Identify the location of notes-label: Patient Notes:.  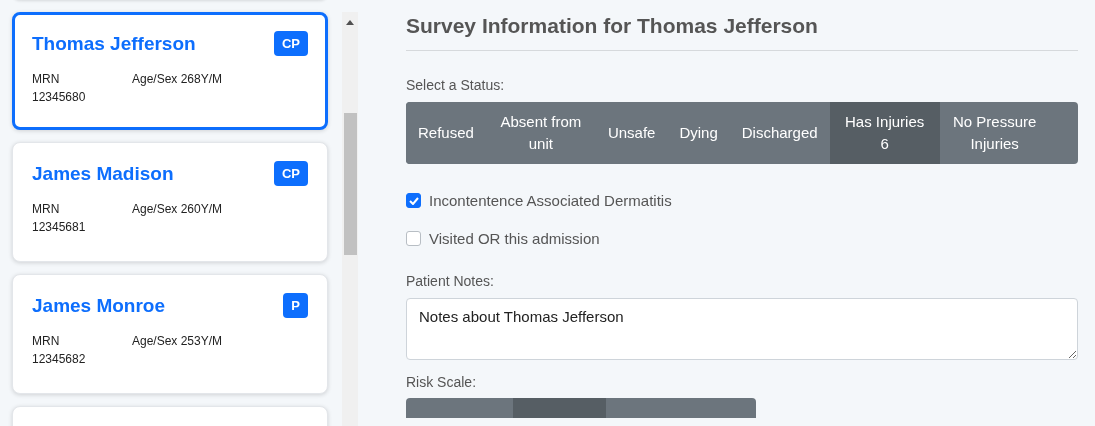
(450, 281).